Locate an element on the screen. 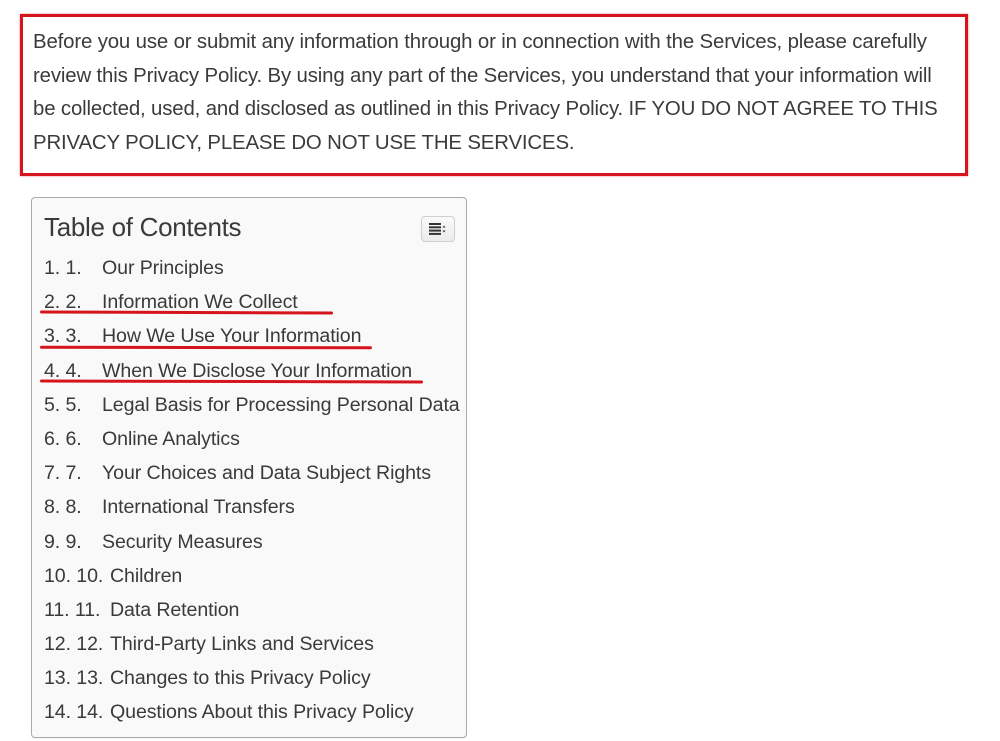  toc-item: 1. 1. Our Principles is located at coordinates (252, 268).